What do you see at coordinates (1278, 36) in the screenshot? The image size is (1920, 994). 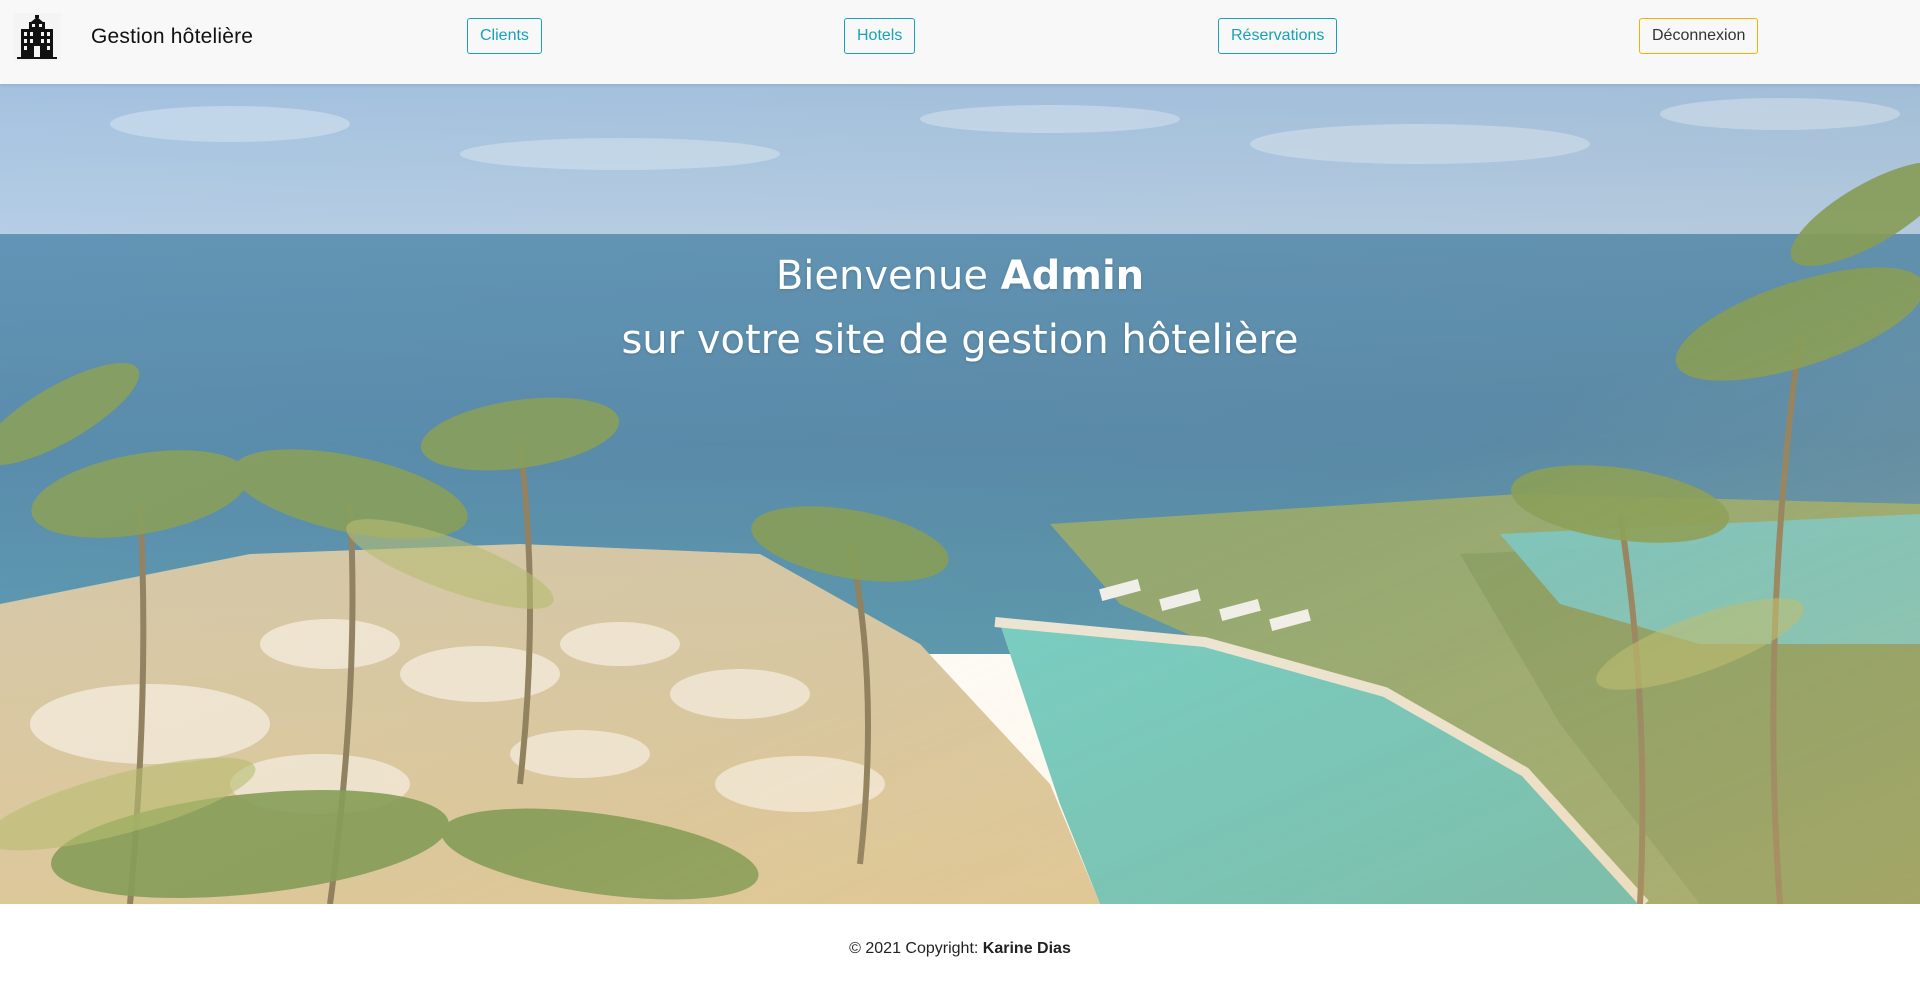 I see `reservations-button: Réservations` at bounding box center [1278, 36].